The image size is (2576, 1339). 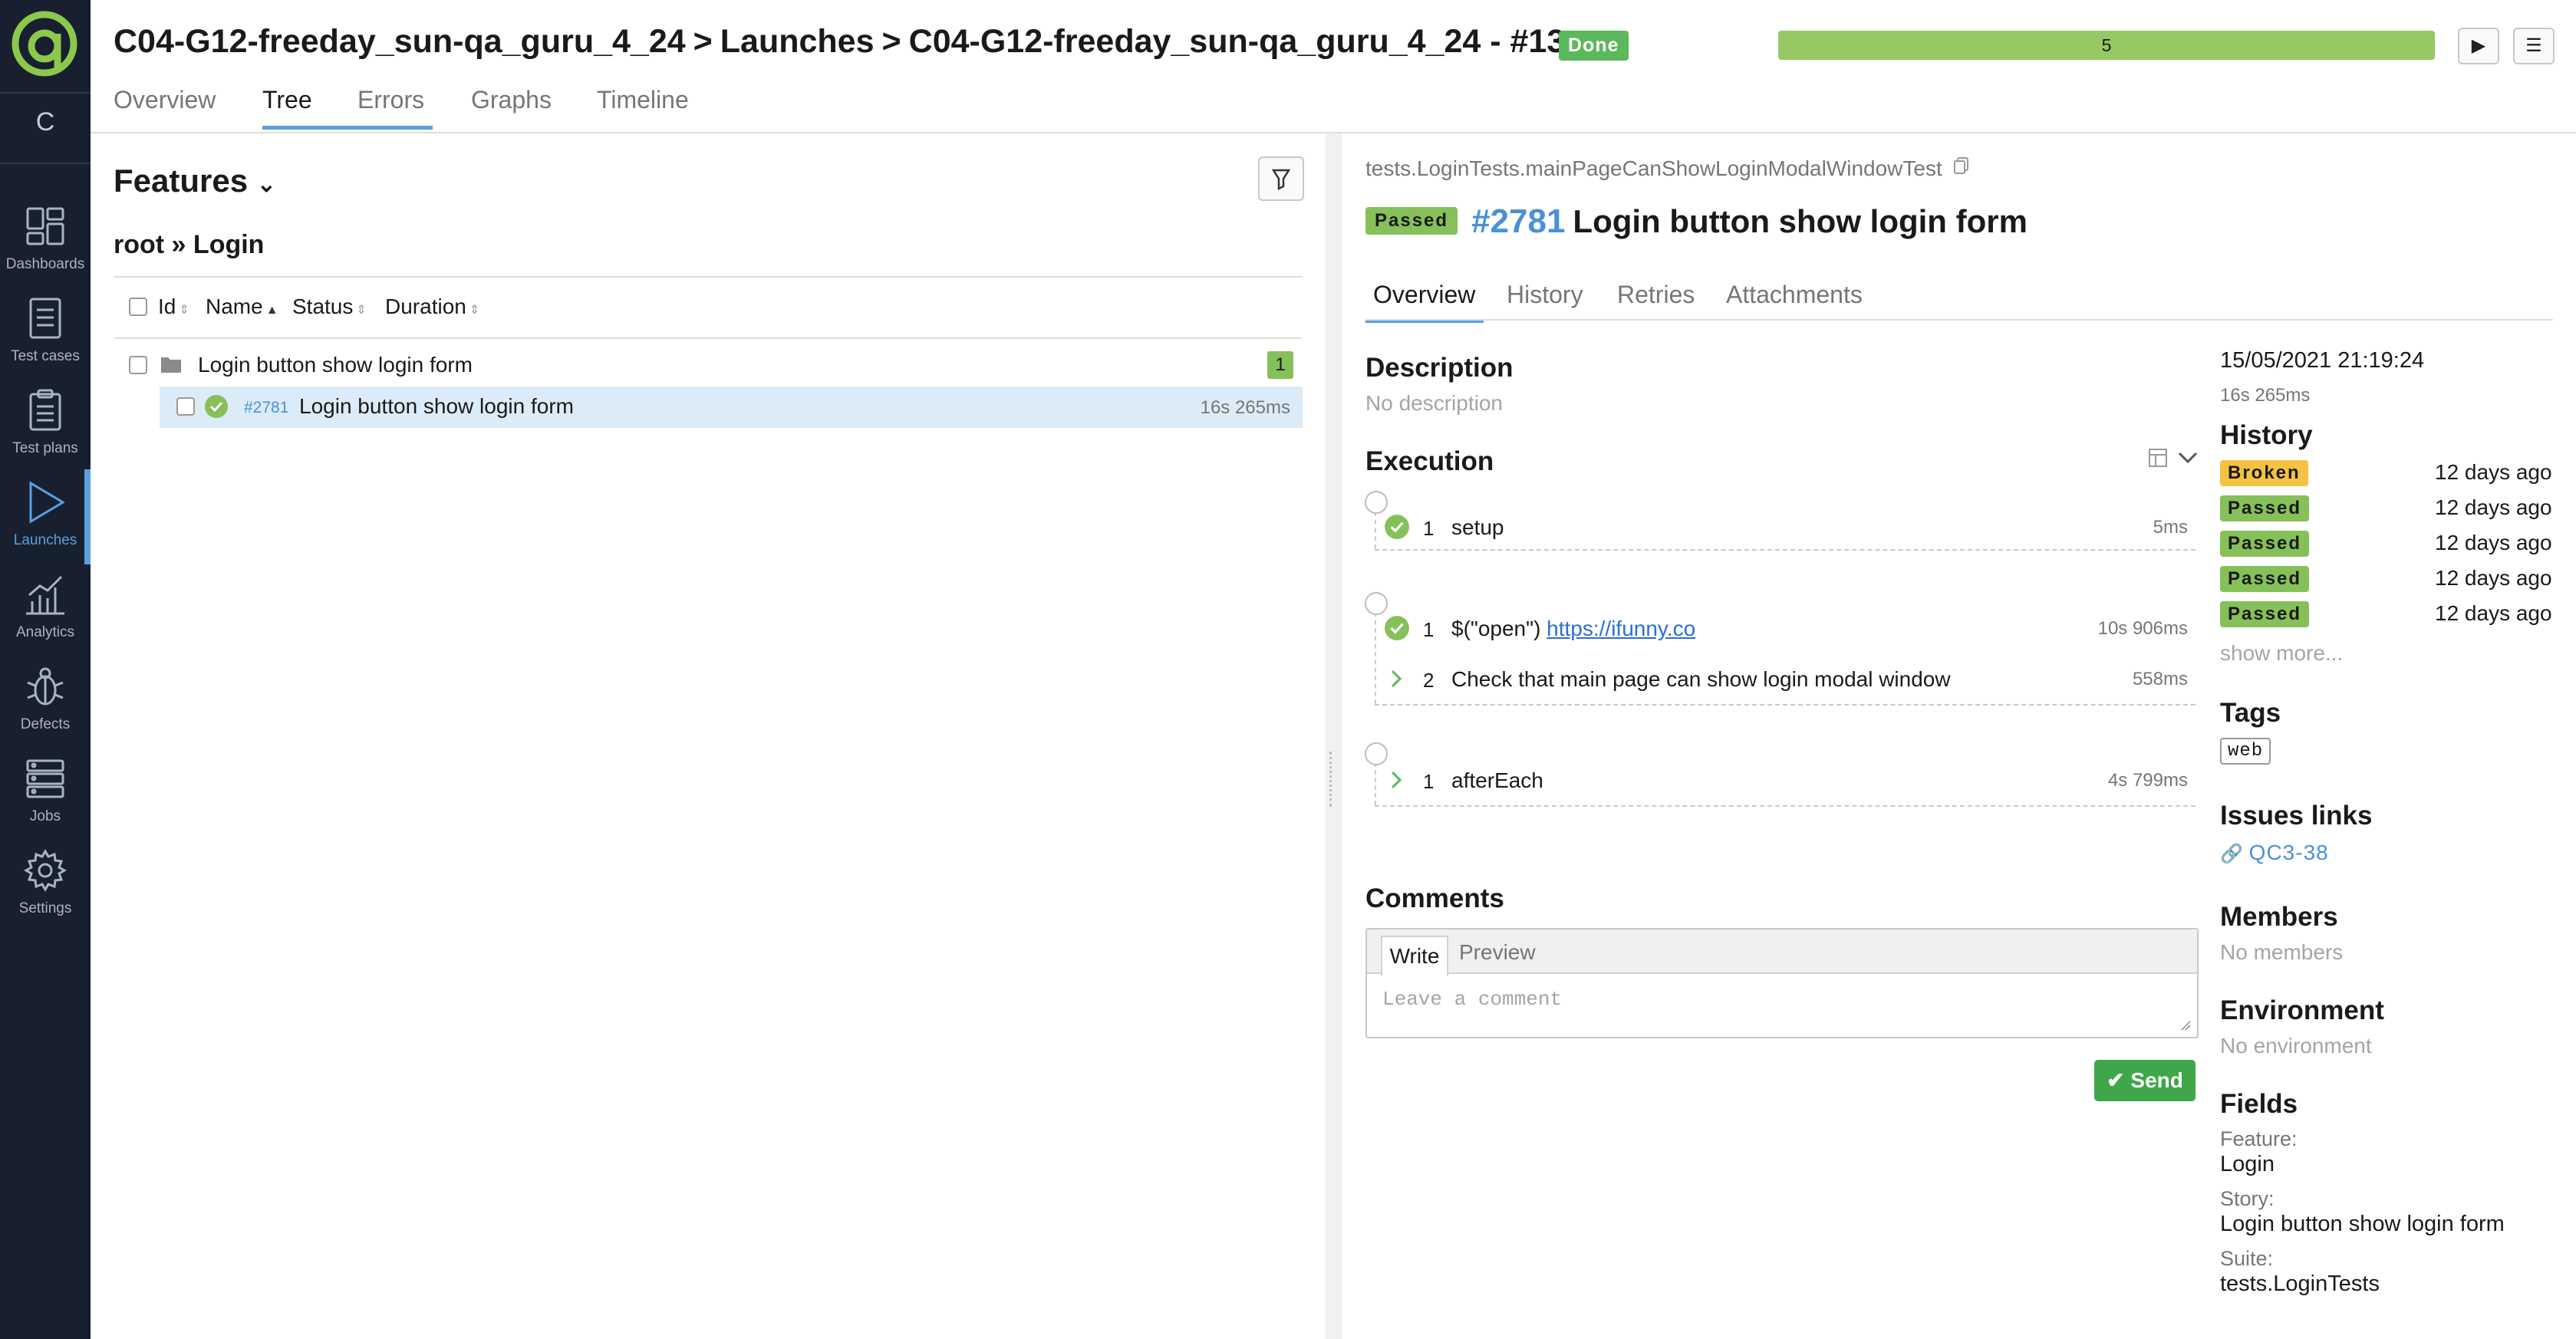 I want to click on tab-attachments: Attachments, so click(x=1794, y=295).